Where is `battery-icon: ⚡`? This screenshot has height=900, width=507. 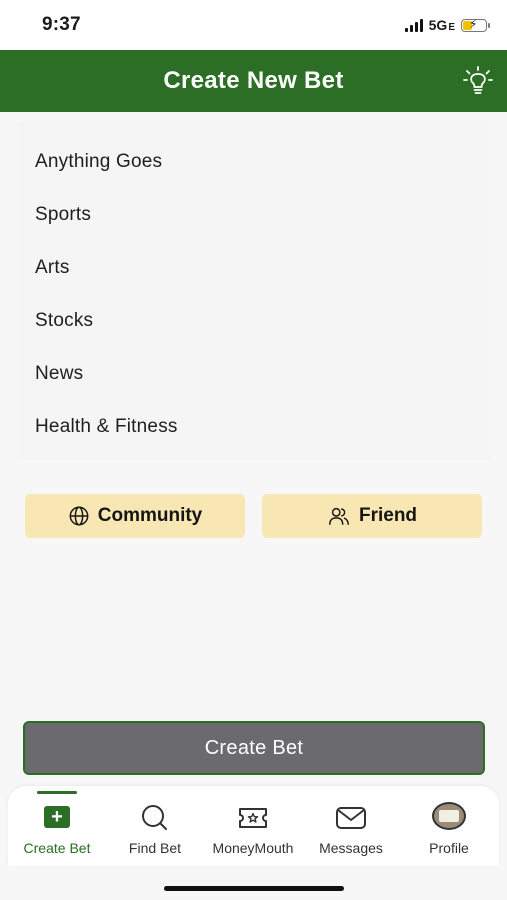
battery-icon: ⚡ is located at coordinates (475, 24).